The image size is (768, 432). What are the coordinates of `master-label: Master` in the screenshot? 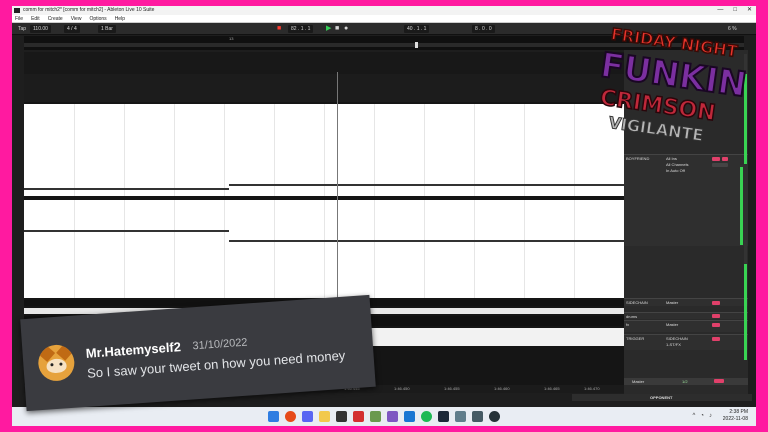 It's located at (638, 381).